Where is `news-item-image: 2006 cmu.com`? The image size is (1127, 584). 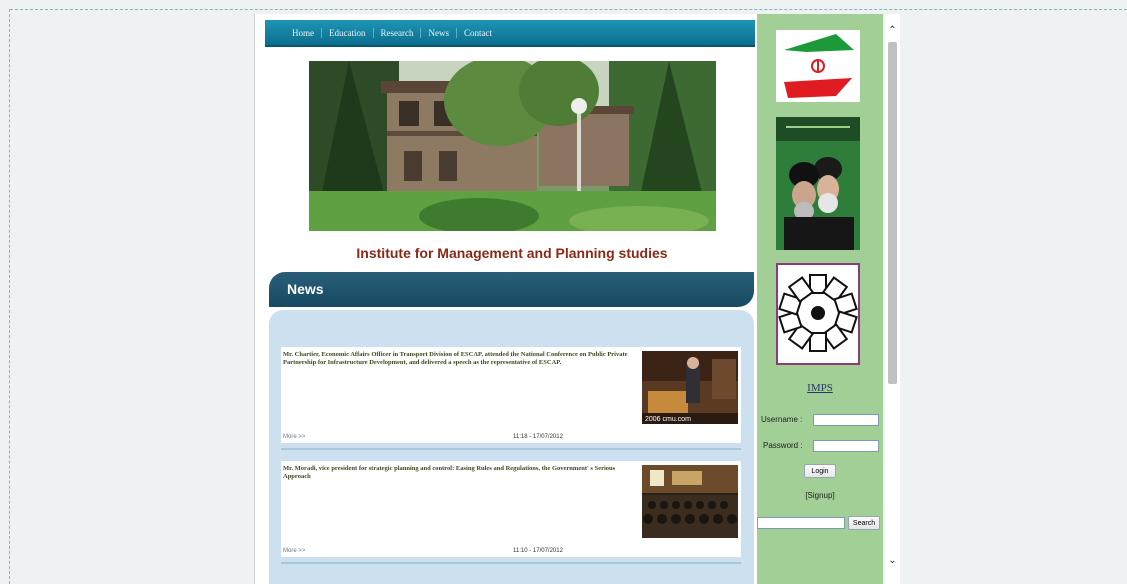
news-item-image: 2006 cmu.com is located at coordinates (690, 387).